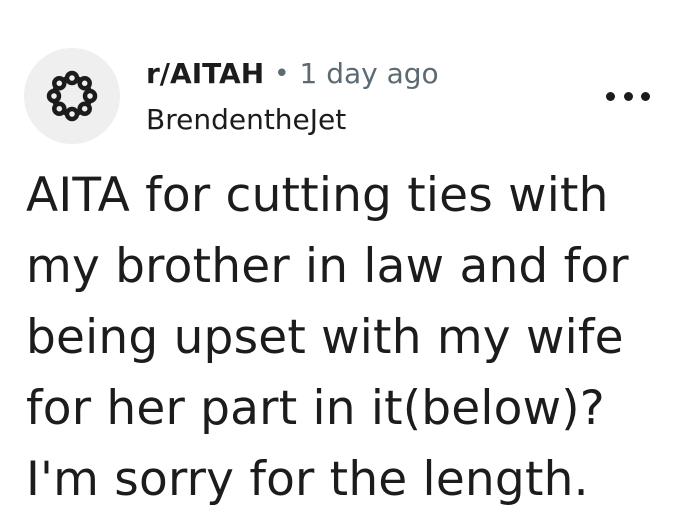  I want to click on post-timestamp: 1 day ago, so click(369, 73).